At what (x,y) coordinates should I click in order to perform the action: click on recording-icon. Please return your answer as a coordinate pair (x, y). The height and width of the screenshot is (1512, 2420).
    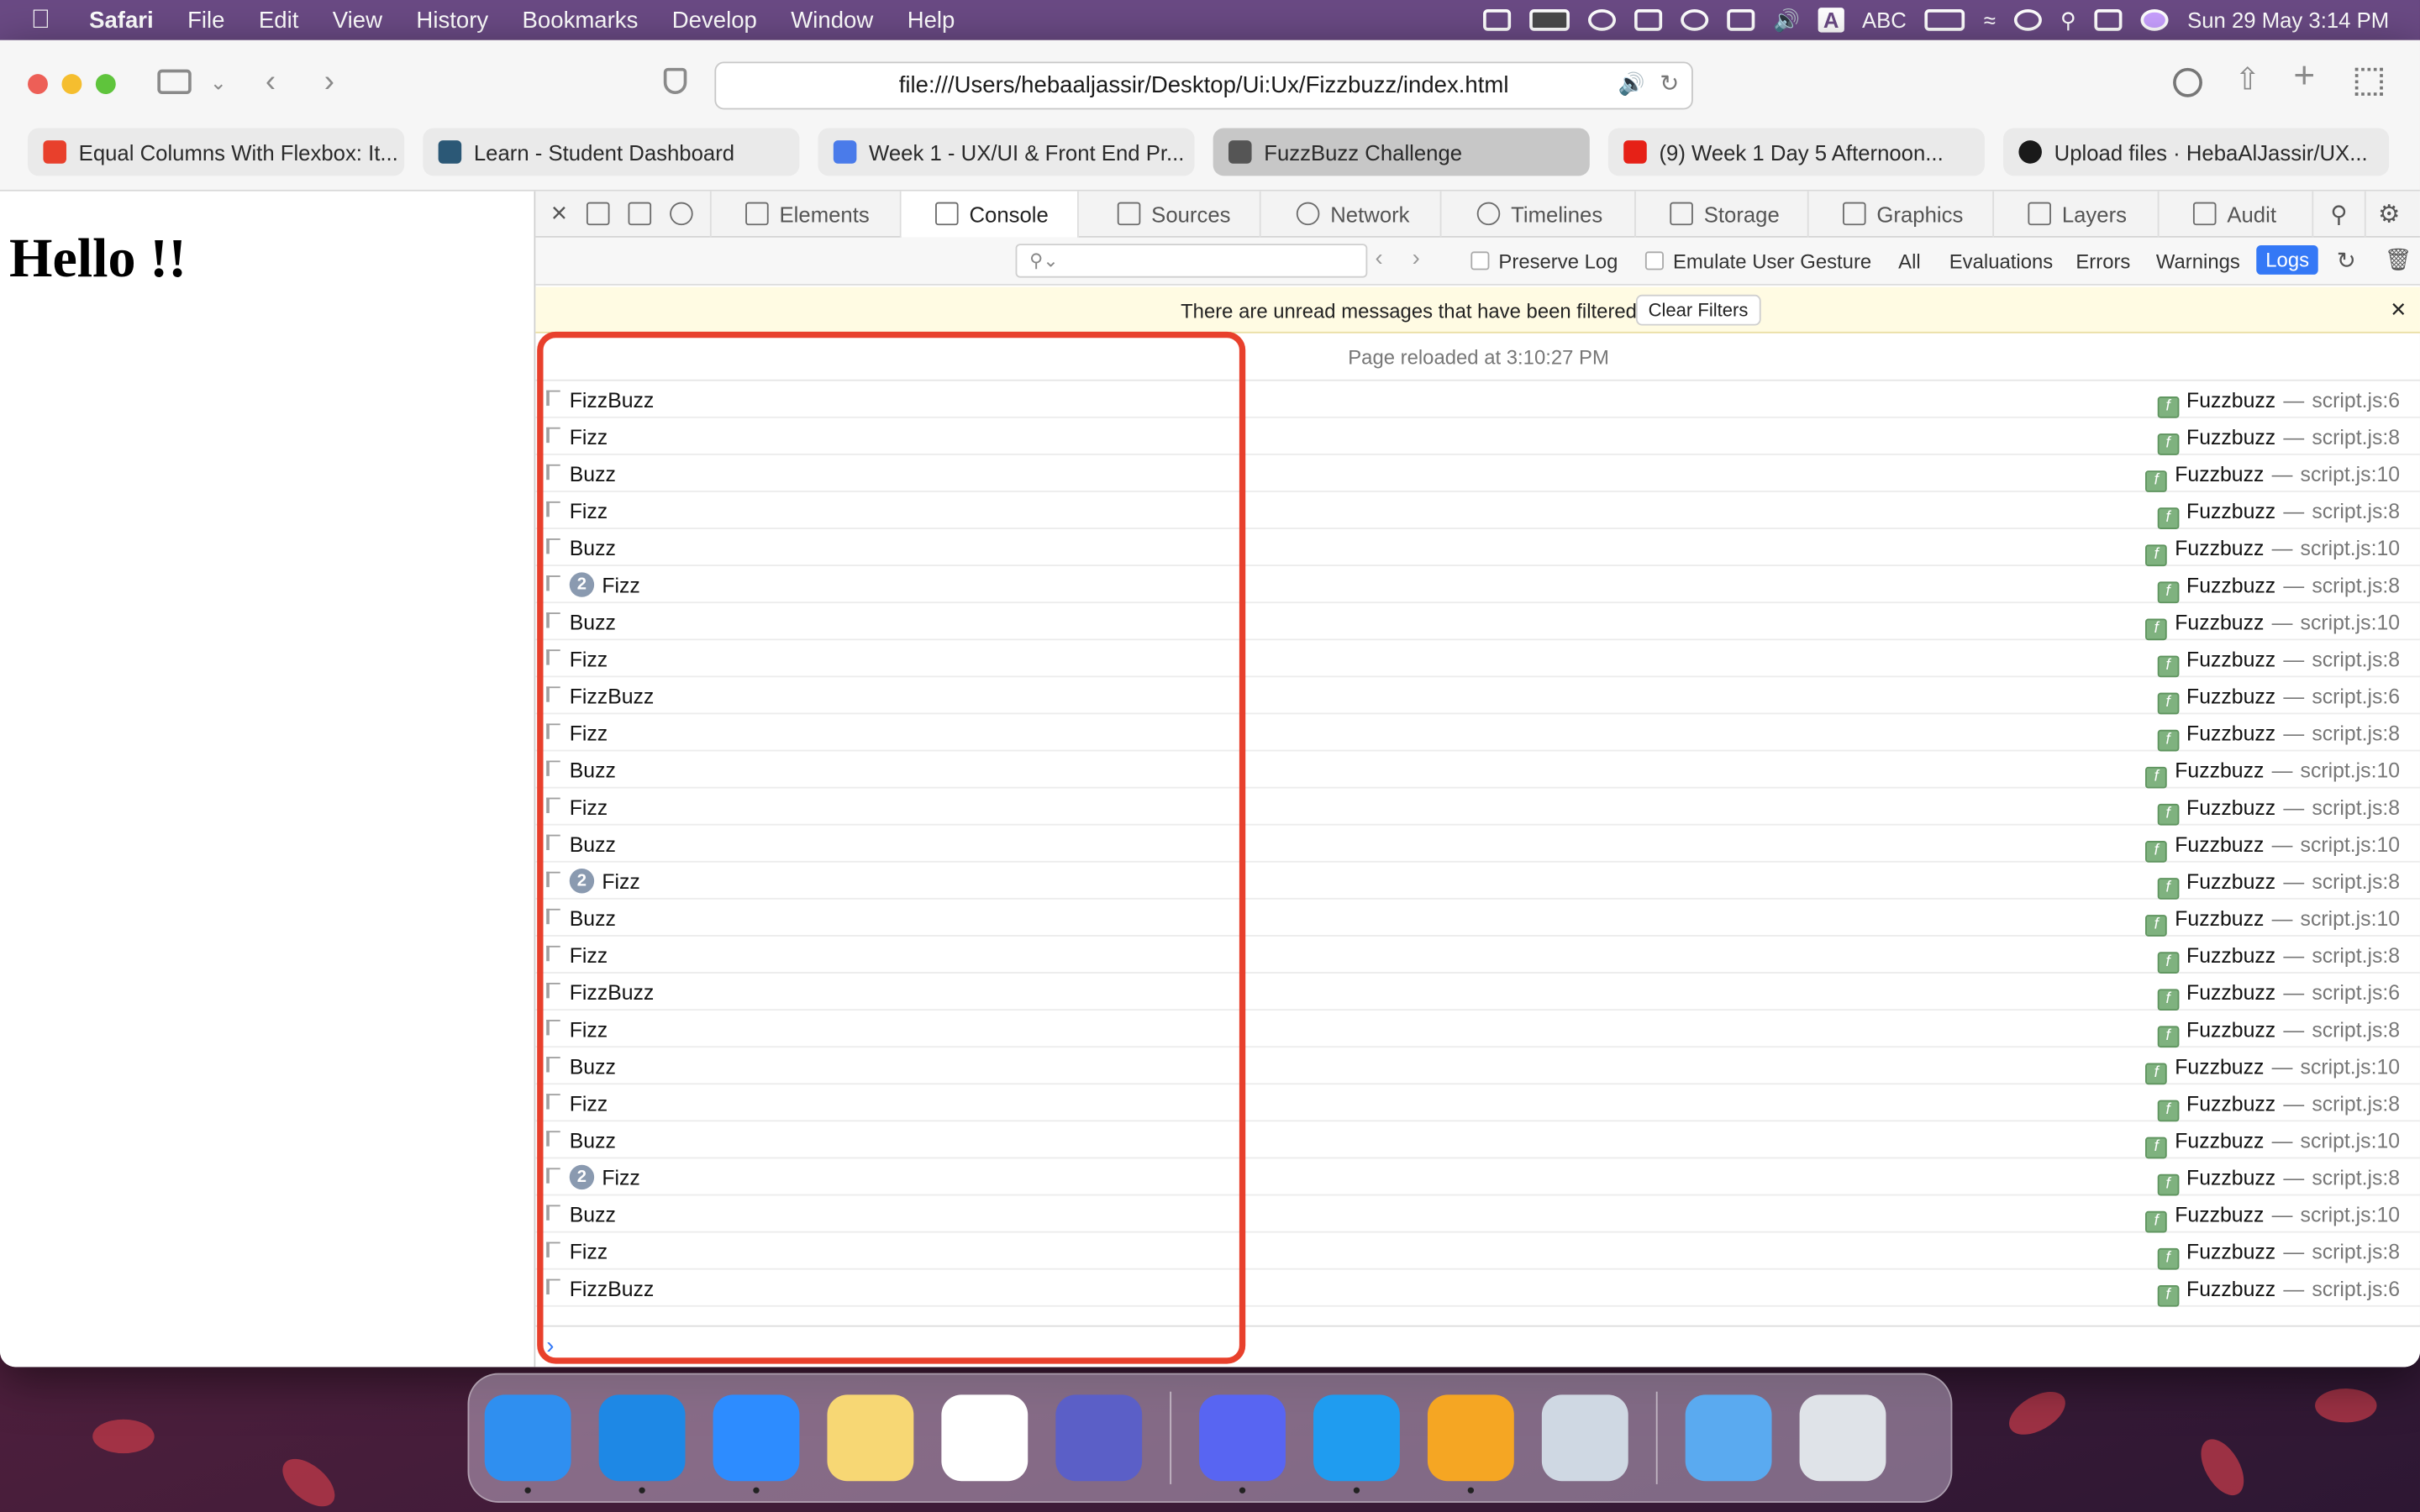
    Looking at the image, I should click on (1549, 20).